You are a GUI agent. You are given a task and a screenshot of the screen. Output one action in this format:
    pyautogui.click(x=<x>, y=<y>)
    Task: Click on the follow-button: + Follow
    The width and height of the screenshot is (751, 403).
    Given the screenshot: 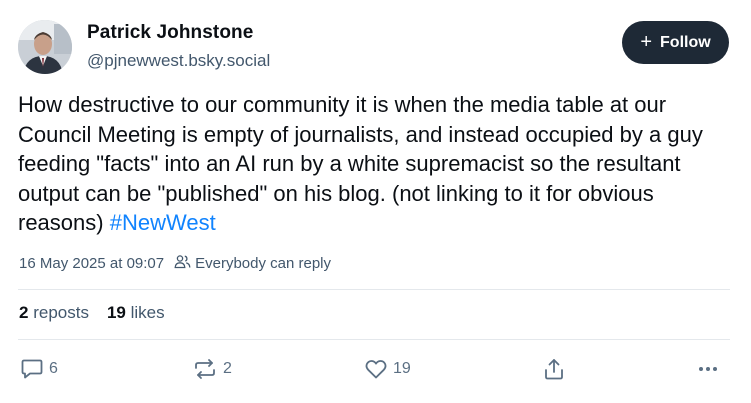 What is the action you would take?
    pyautogui.click(x=675, y=42)
    